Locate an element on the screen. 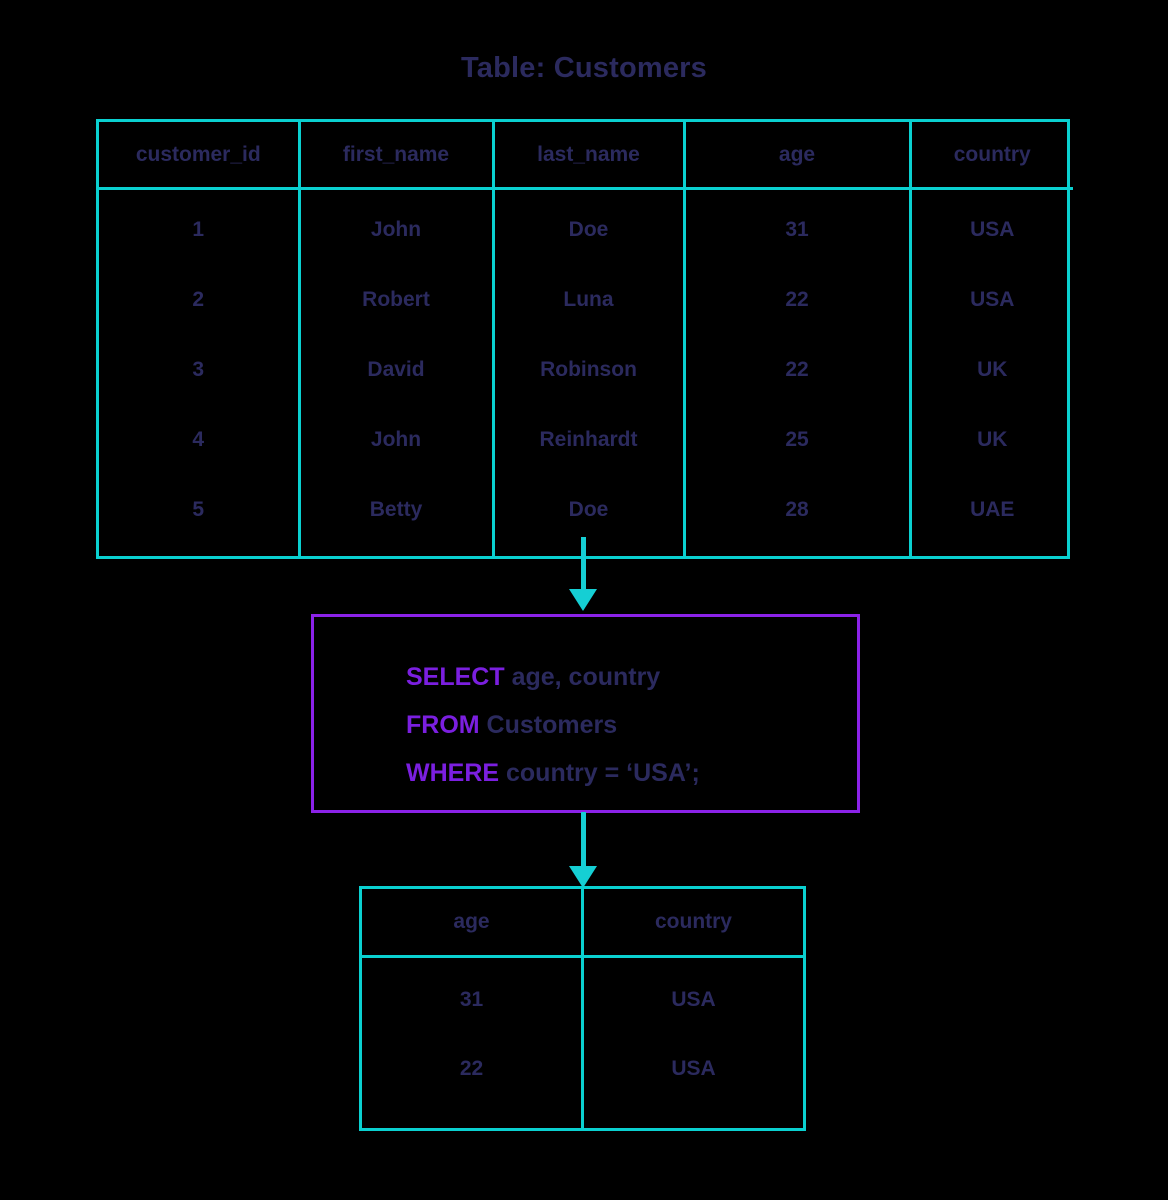 Image resolution: width=1168 pixels, height=1200 pixels. table-row: 1 John Doe 31 USA is located at coordinates (586, 226).